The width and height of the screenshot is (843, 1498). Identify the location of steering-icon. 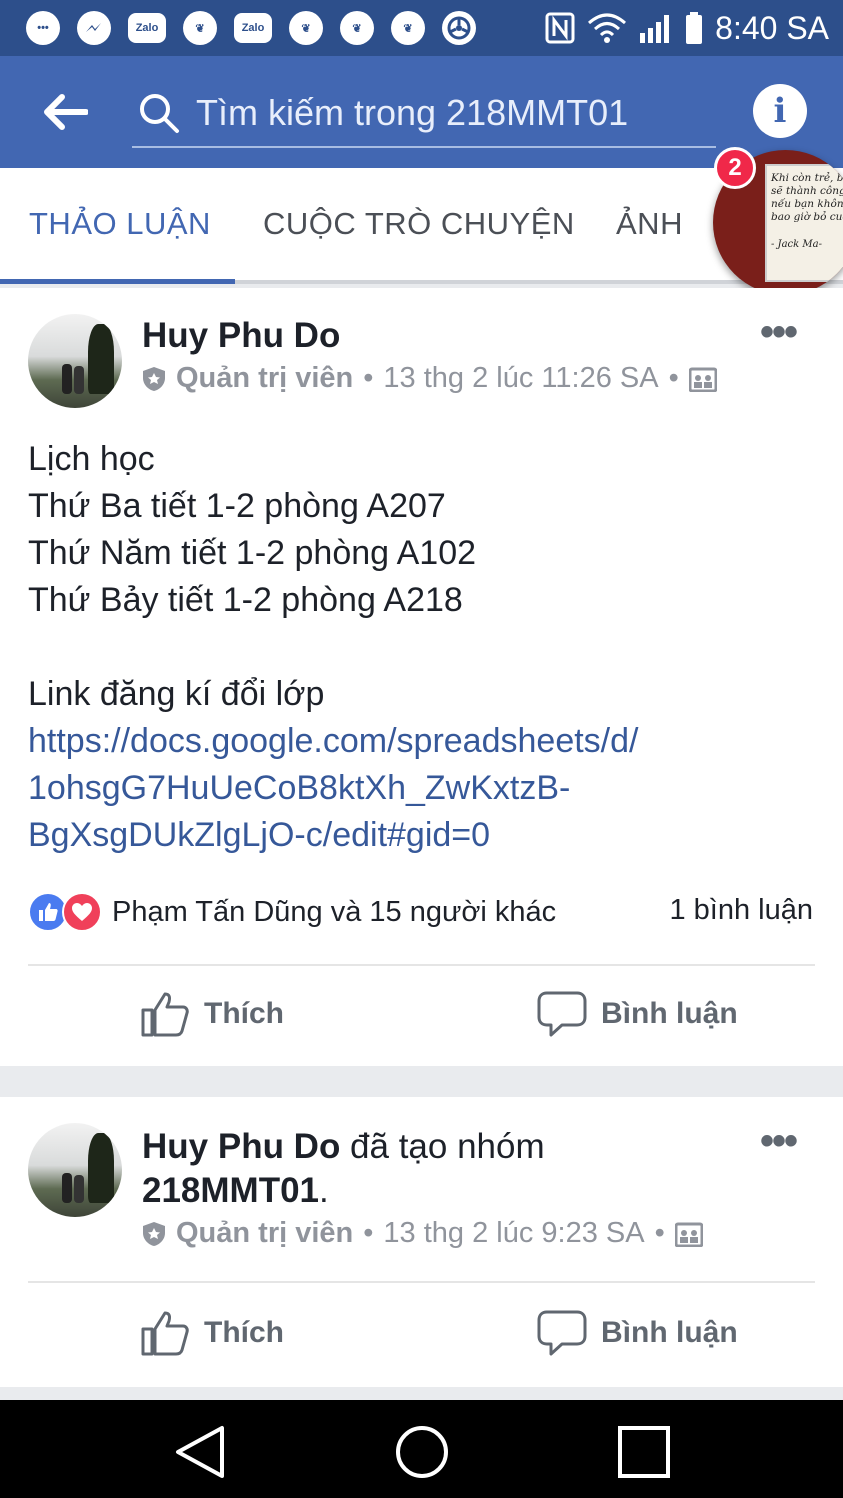
(459, 28).